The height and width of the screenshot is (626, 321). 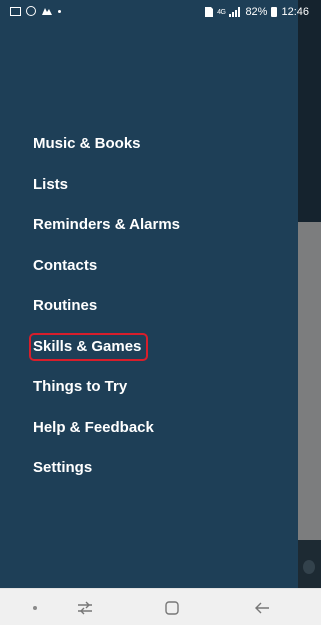 What do you see at coordinates (160, 13) in the screenshot?
I see `status-bar: 4G 82% 12:46` at bounding box center [160, 13].